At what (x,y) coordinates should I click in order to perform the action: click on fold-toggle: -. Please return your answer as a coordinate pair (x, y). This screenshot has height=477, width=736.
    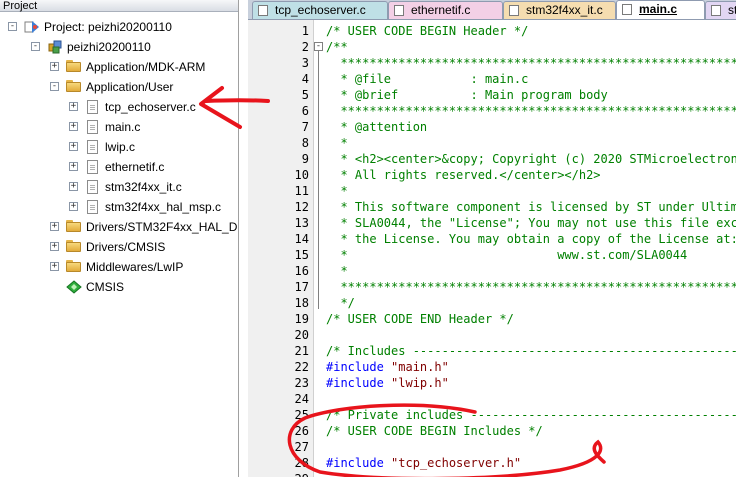
    Looking at the image, I should click on (318, 46).